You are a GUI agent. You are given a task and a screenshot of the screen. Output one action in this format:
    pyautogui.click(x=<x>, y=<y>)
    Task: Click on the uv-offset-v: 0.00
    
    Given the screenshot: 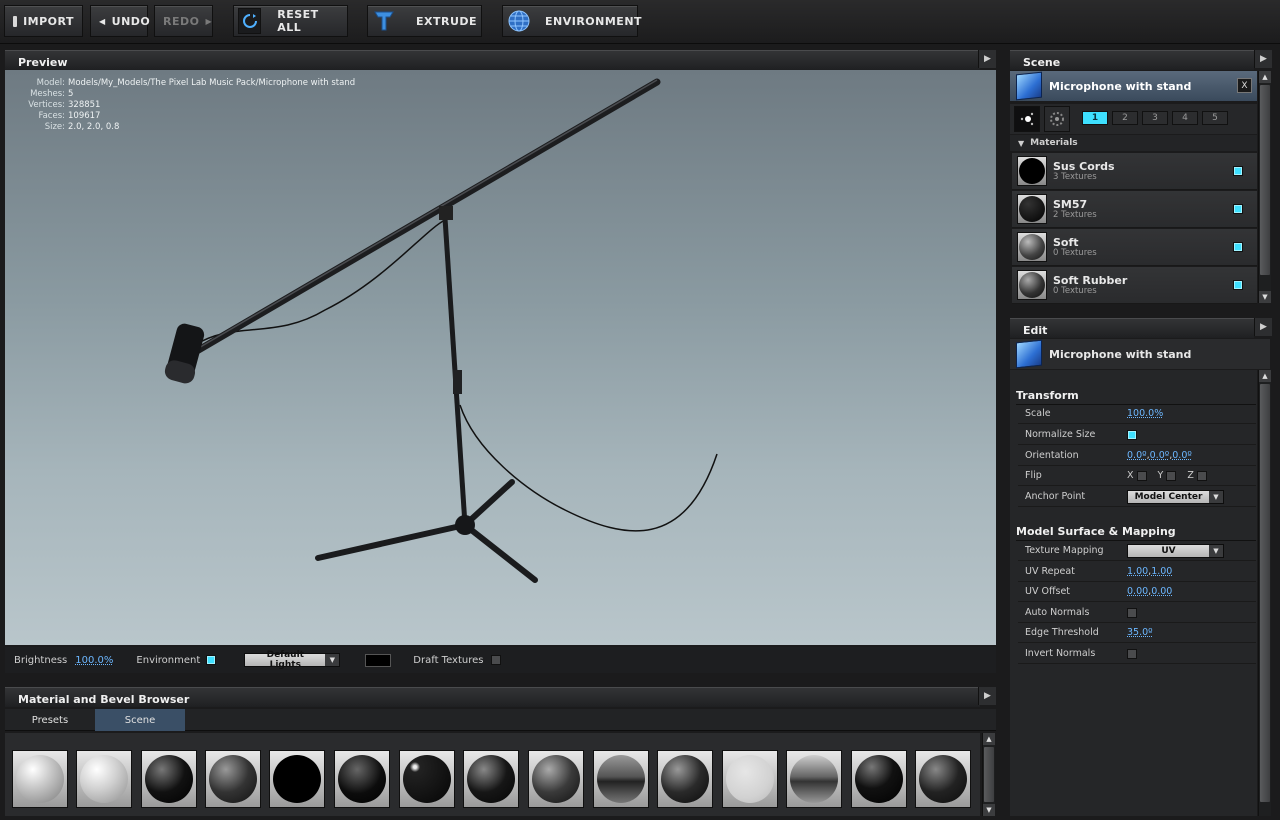 What is the action you would take?
    pyautogui.click(x=1161, y=591)
    